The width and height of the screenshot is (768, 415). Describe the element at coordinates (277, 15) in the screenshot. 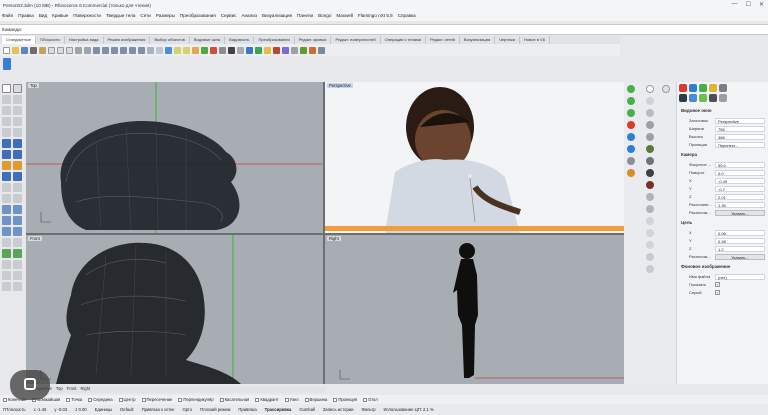

I see `menu-render: Визуализация` at that location.